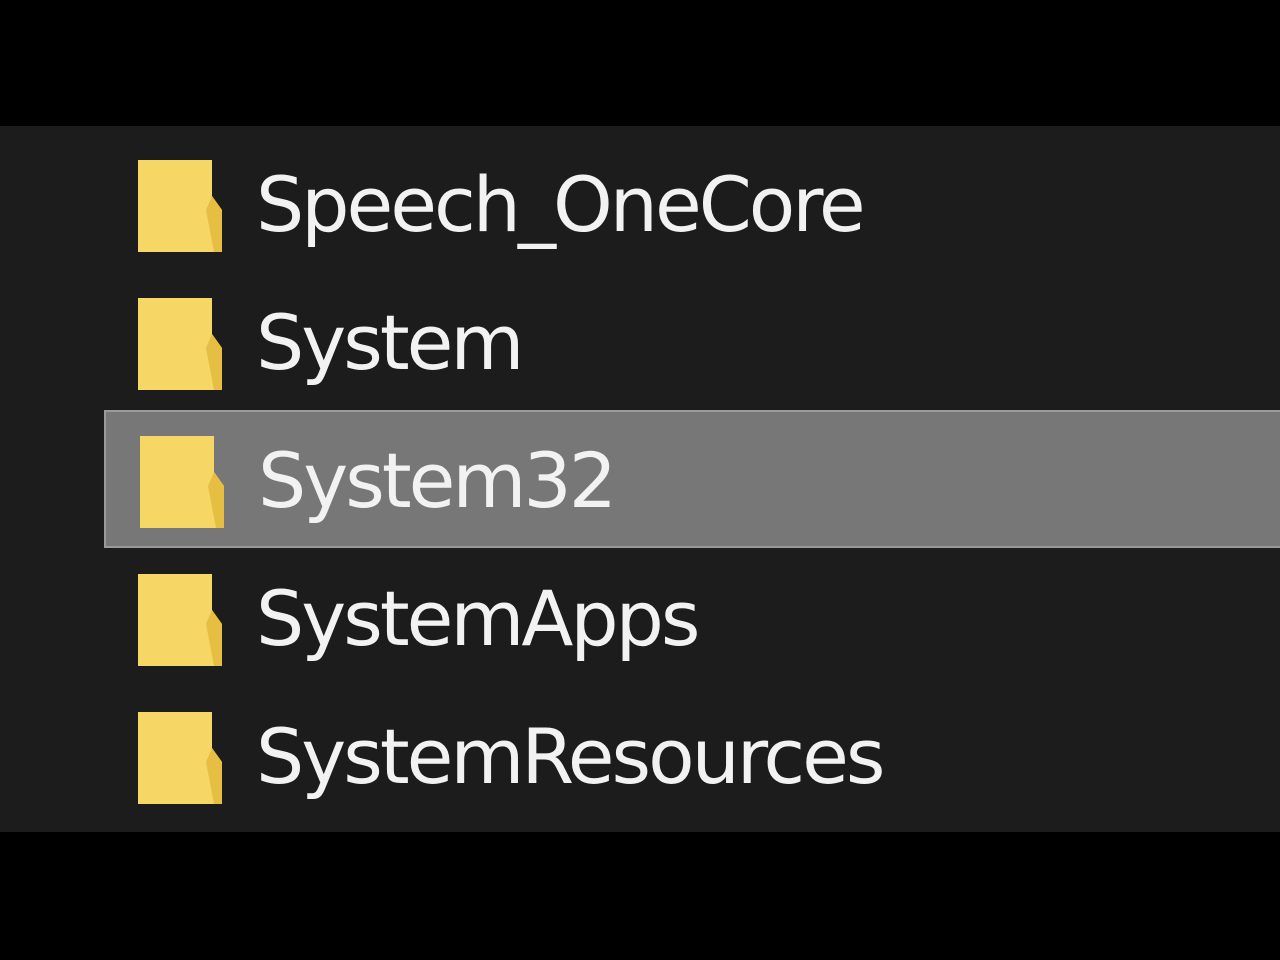 This screenshot has width=1280, height=960. I want to click on folder-name: Speech_OneCore, so click(561, 204).